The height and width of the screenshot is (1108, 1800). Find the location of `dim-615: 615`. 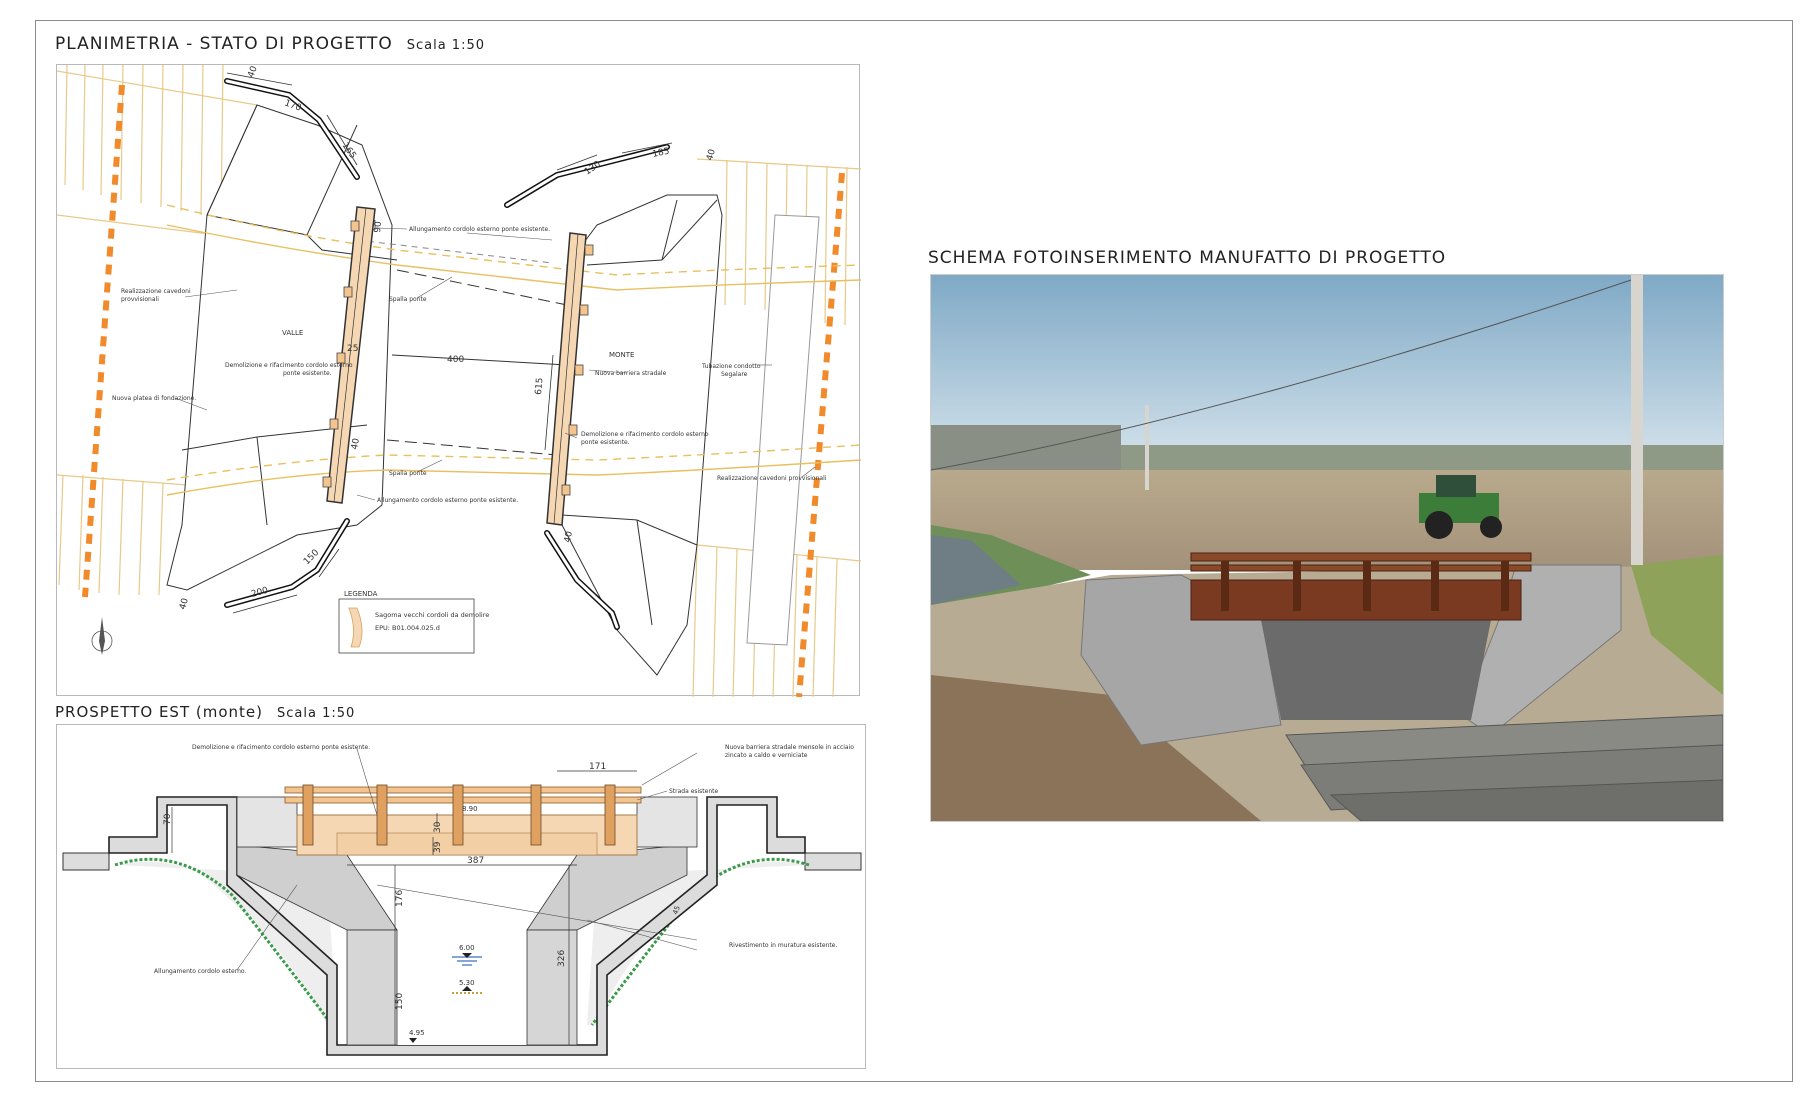

dim-615: 615 is located at coordinates (539, 386).